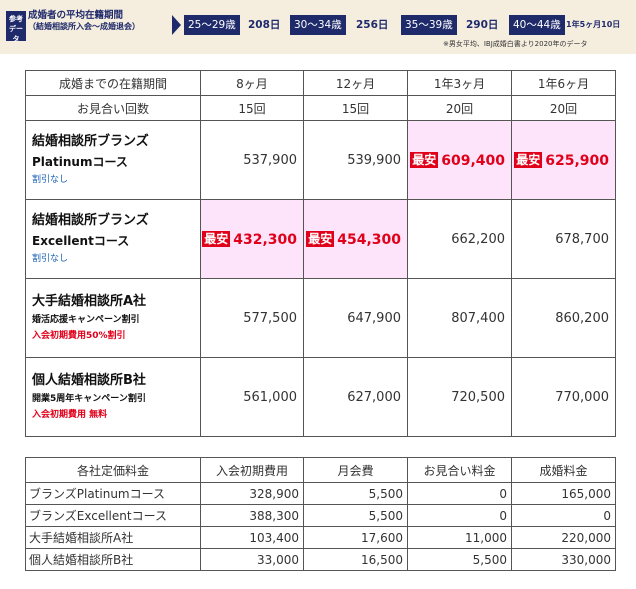 Image resolution: width=636 pixels, height=589 pixels. Describe the element at coordinates (374, 160) in the screenshot. I see `price-value: 539,900` at that location.